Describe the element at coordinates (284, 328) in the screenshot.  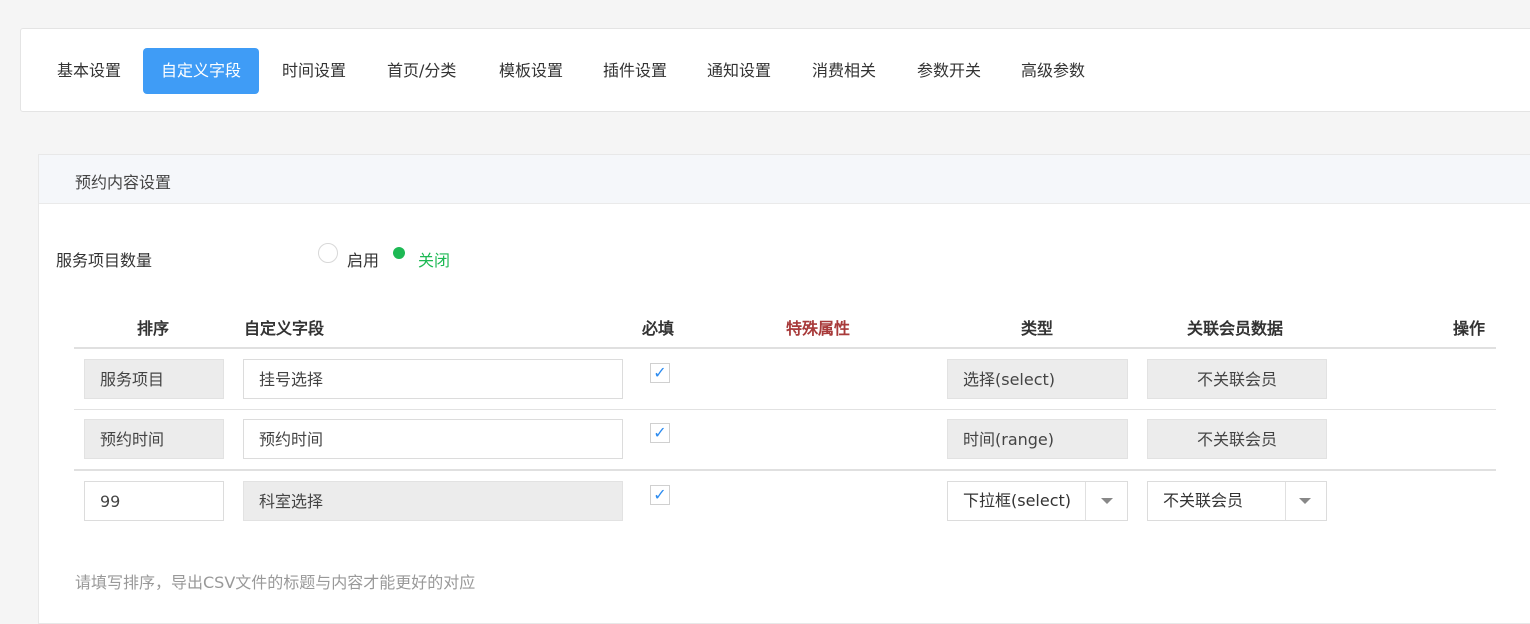
I see `header-custom-field: 自定义字段` at that location.